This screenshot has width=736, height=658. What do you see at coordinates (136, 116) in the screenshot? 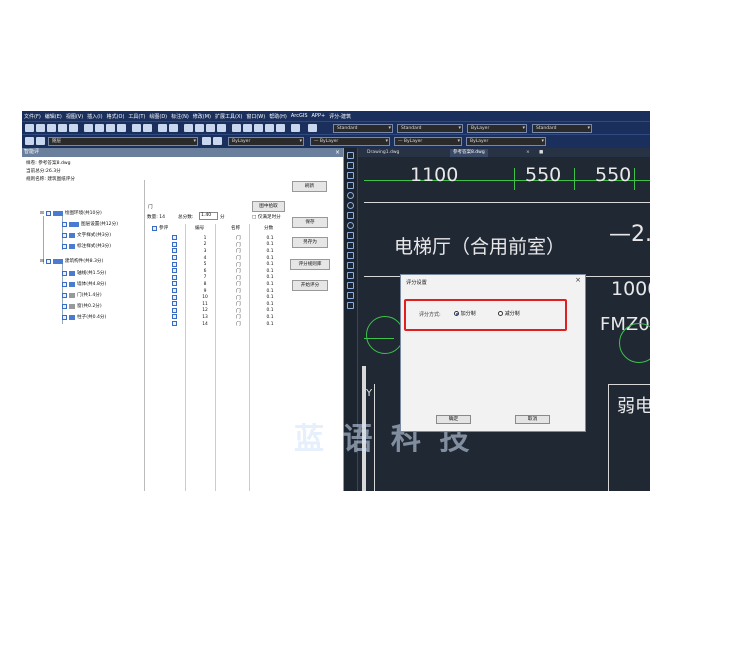
I see `menu-tools: 工具(T)` at bounding box center [136, 116].